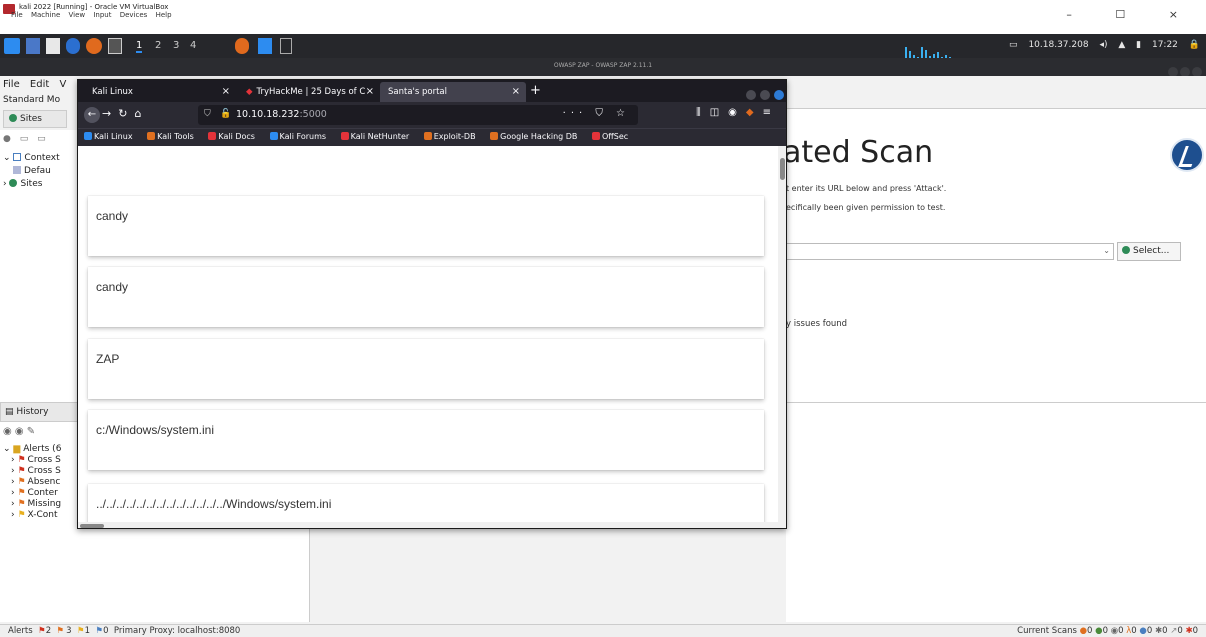  I want to click on text-editor-icon, so click(73, 46).